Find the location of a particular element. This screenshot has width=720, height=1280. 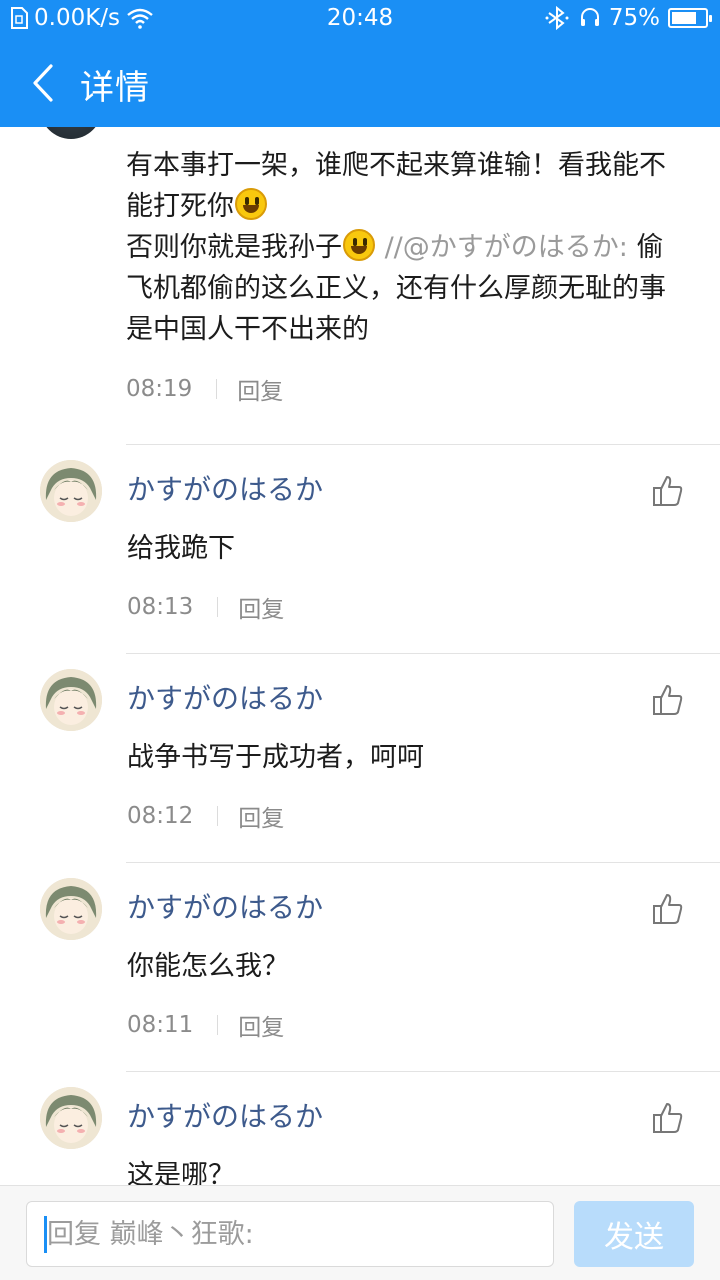

reply-text: 给我跪下 is located at coordinates (181, 548).